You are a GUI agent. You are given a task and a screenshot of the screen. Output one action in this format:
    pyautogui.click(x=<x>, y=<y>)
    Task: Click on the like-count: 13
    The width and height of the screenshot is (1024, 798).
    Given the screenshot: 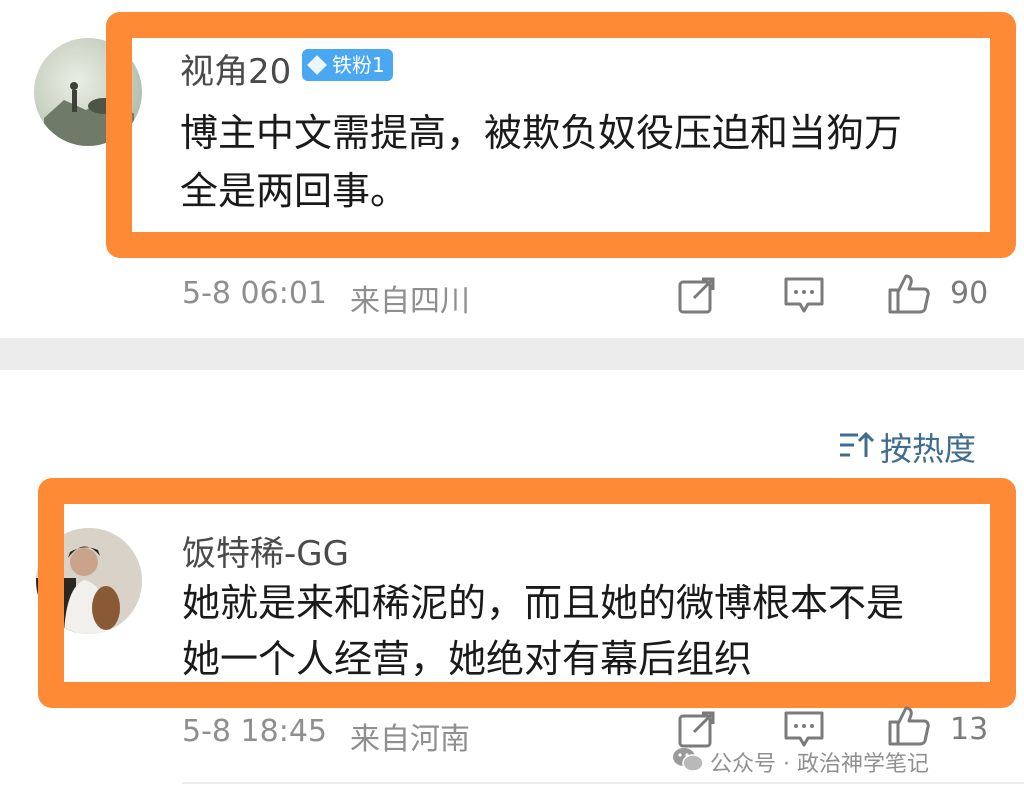 What is the action you would take?
    pyautogui.click(x=969, y=729)
    